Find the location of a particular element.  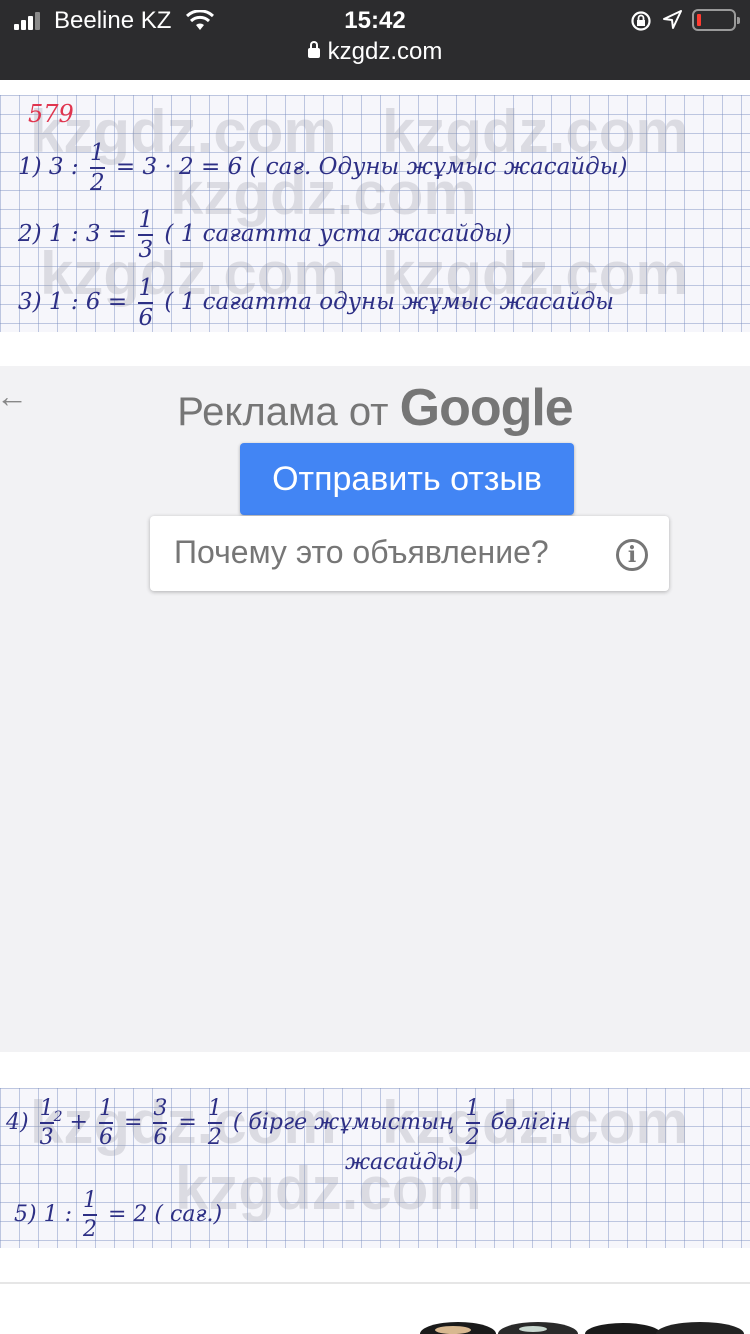

battery-icon is located at coordinates (716, 20).